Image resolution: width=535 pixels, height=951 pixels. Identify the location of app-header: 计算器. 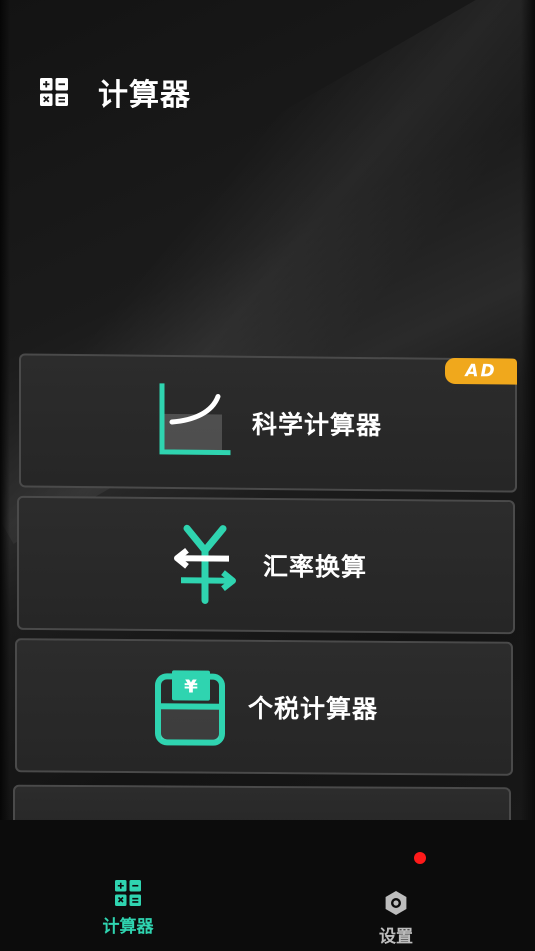
(115, 92).